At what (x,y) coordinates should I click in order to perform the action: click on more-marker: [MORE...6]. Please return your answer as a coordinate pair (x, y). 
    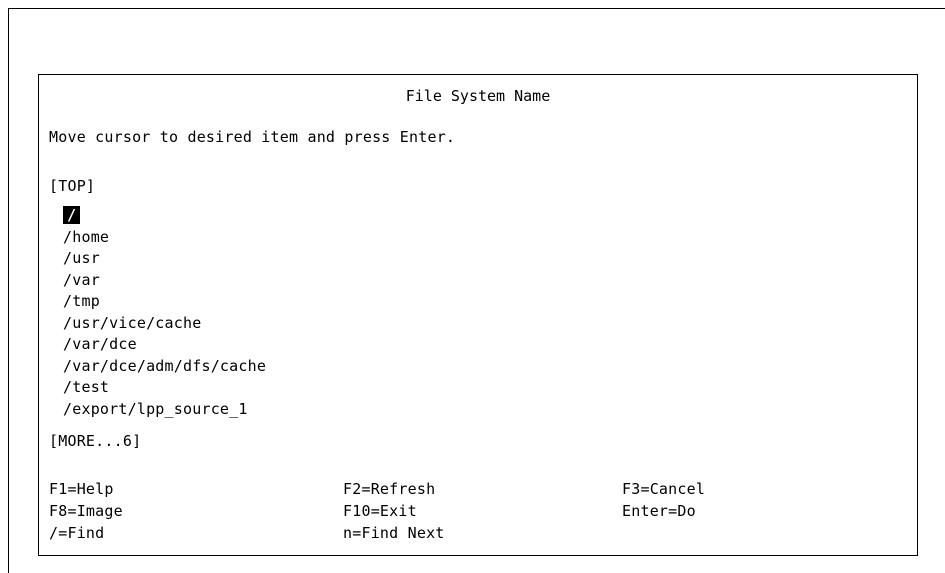
    Looking at the image, I should click on (95, 441).